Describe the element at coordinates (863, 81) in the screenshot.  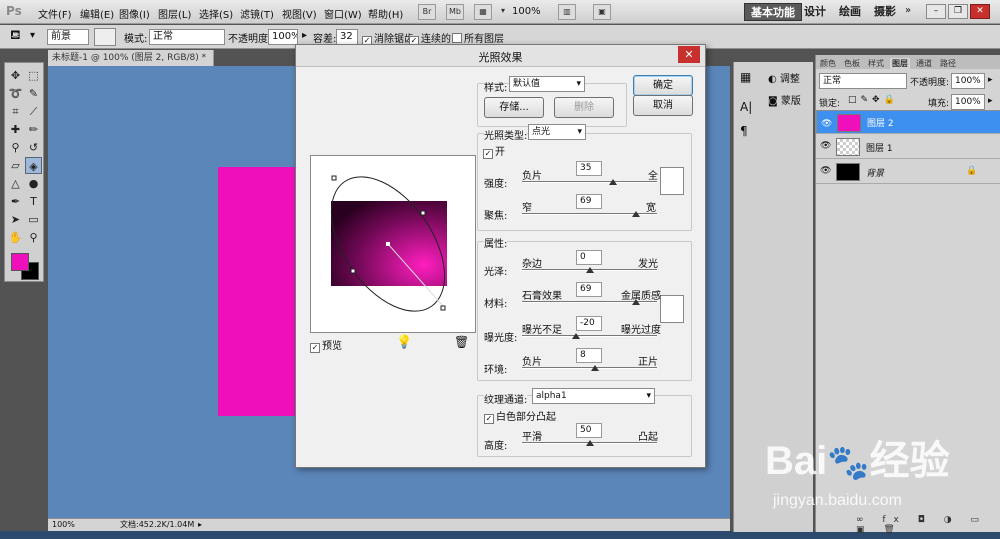
I see `blend-mode-select: 正常` at that location.